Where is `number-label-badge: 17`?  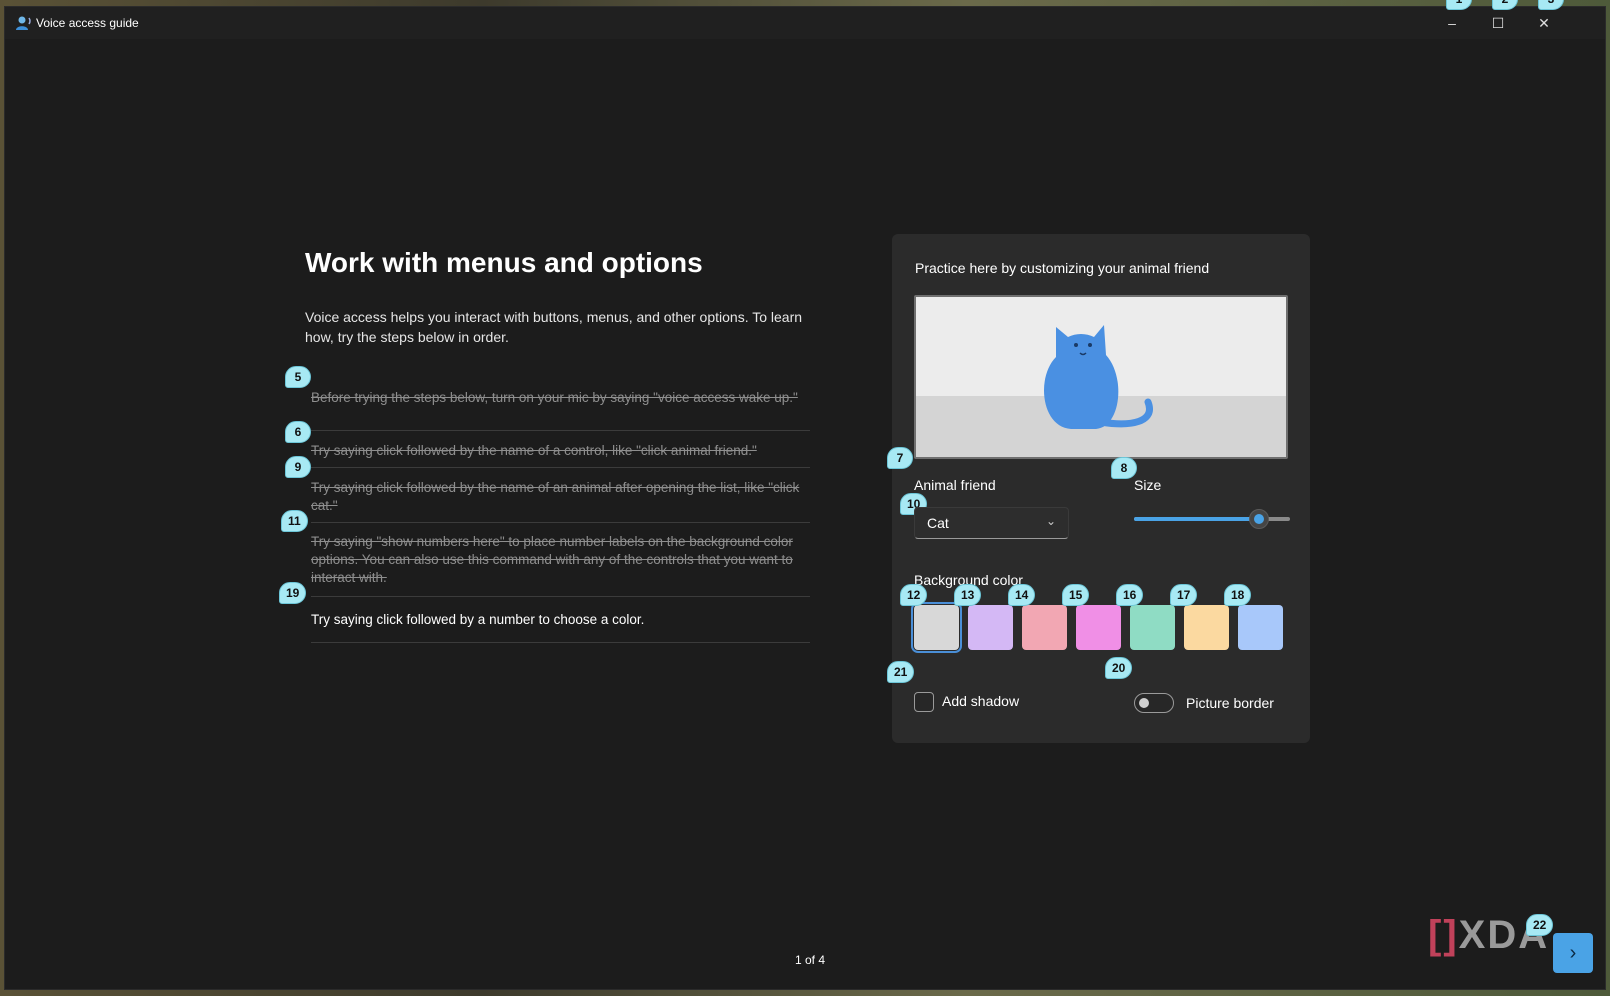
number-label-badge: 17 is located at coordinates (1184, 595).